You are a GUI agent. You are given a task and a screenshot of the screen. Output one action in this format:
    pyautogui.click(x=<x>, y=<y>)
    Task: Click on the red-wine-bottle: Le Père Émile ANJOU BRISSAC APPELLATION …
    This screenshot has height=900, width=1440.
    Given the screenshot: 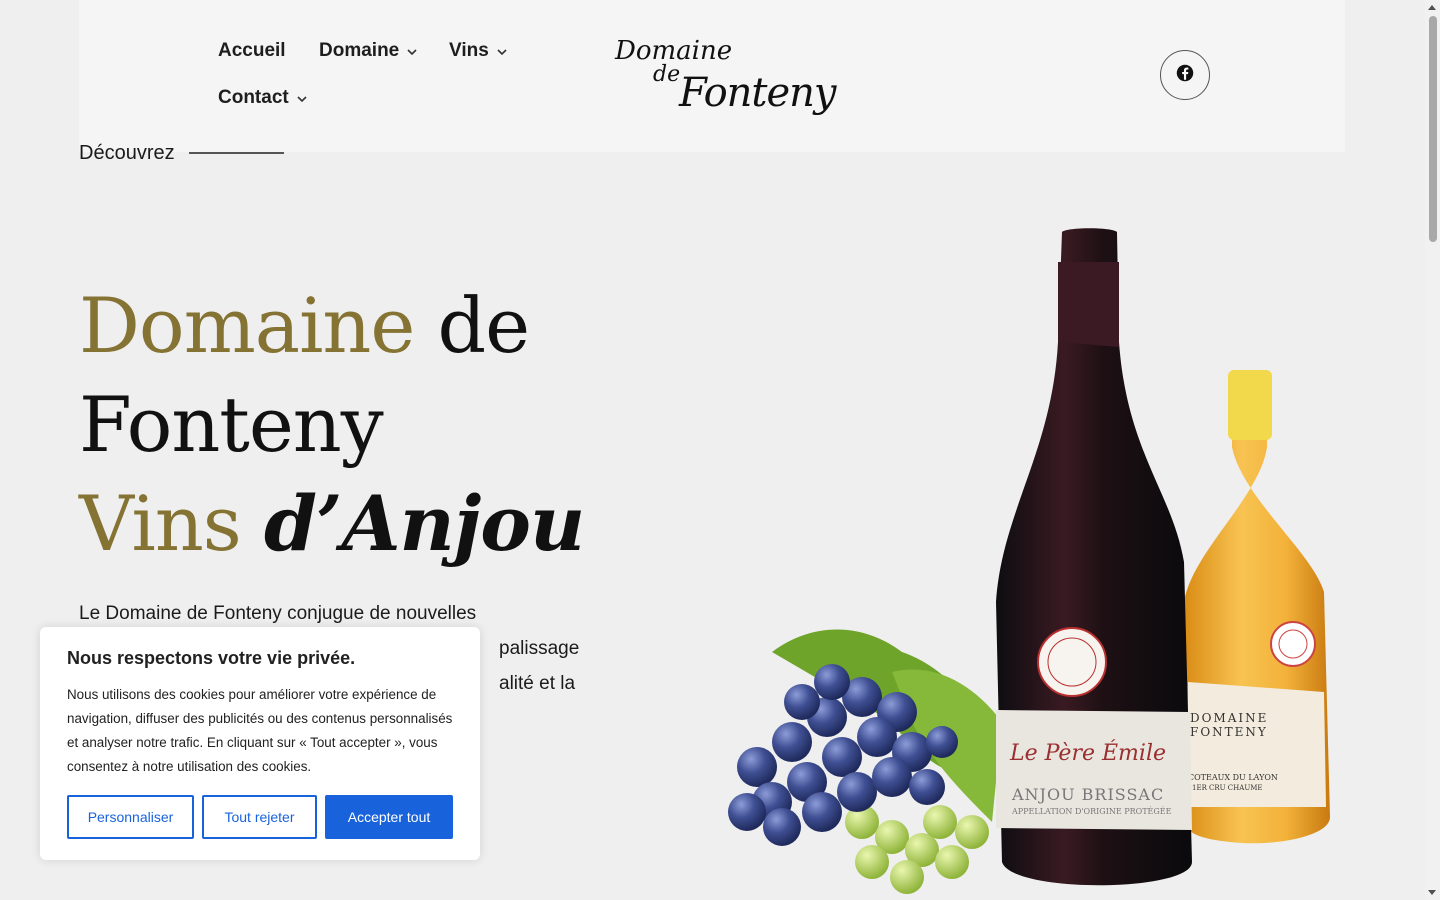 What is the action you would take?
    pyautogui.click(x=1094, y=557)
    